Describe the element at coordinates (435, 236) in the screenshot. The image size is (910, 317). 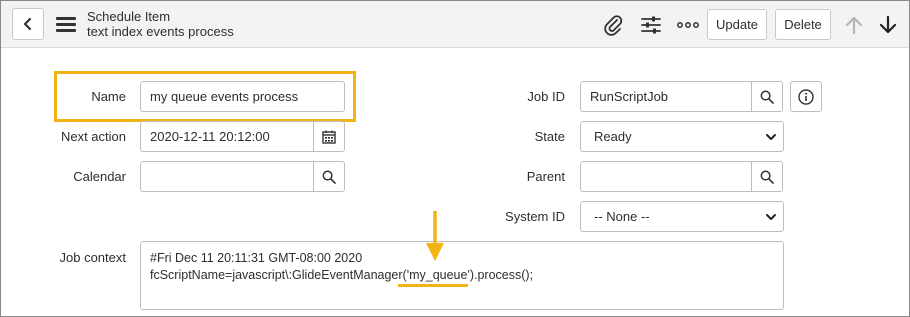
I see `annotation-arrow-icon` at that location.